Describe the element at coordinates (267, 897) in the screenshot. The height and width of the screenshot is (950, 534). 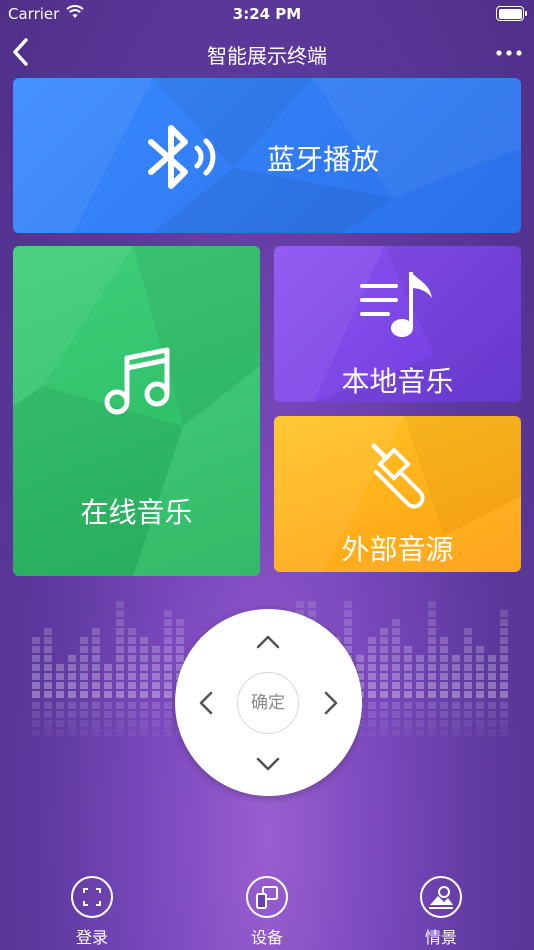
I see `devices-icon` at that location.